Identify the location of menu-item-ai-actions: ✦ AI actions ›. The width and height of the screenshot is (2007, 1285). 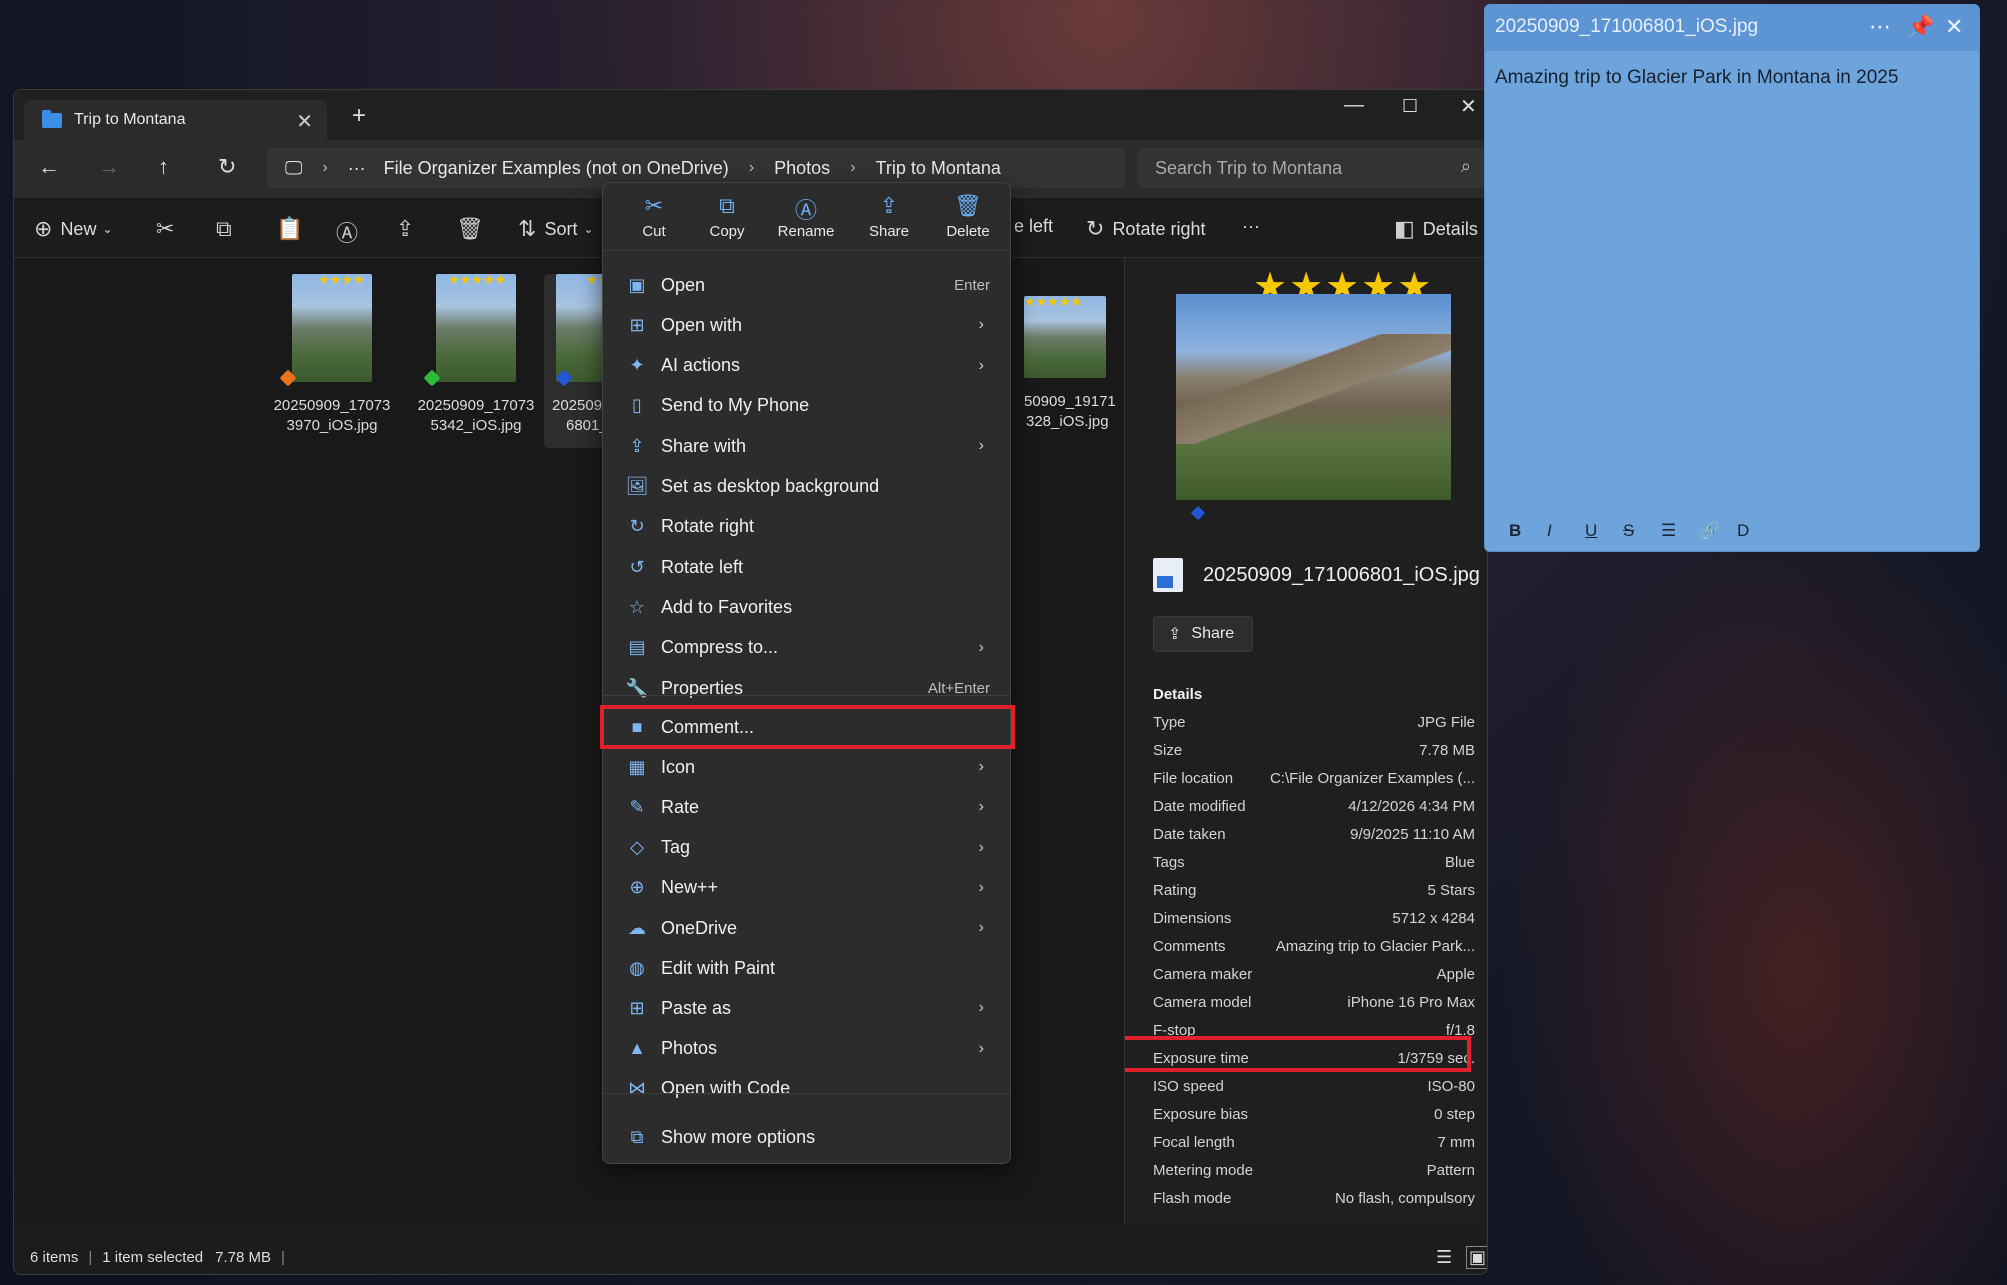
(806, 366).